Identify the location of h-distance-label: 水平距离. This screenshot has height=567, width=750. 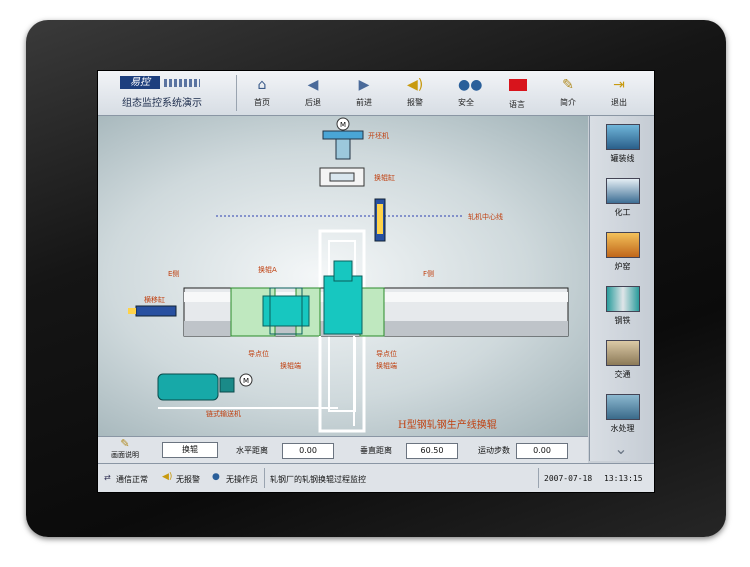
(252, 450).